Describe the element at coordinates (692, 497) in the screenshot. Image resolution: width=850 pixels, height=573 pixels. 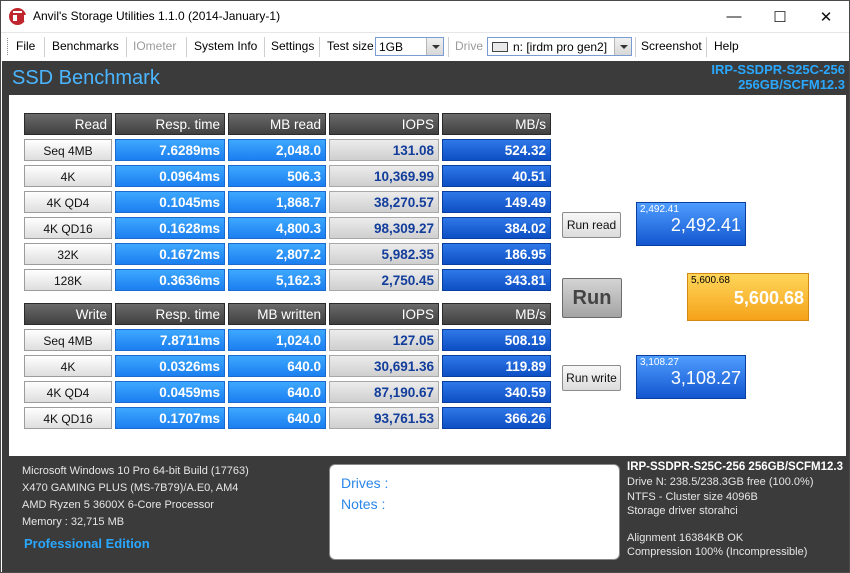
I see `driveinfo-filesystem: NTFS - Cluster size 4096B` at that location.